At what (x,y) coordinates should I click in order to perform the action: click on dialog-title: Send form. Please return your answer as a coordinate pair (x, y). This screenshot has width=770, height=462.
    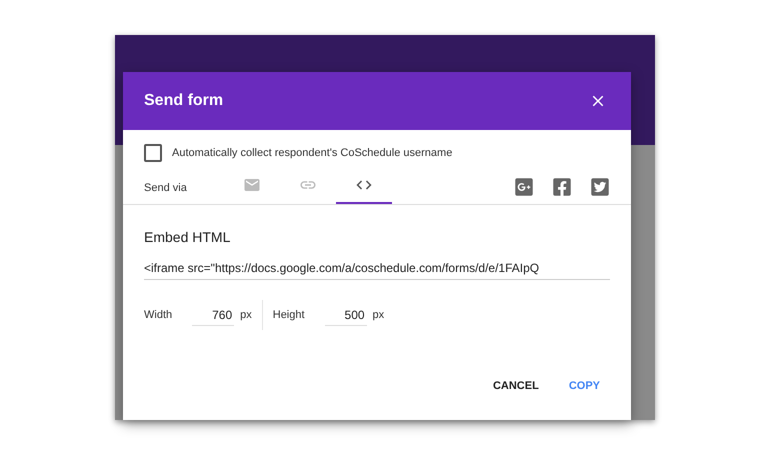
    Looking at the image, I should click on (184, 101).